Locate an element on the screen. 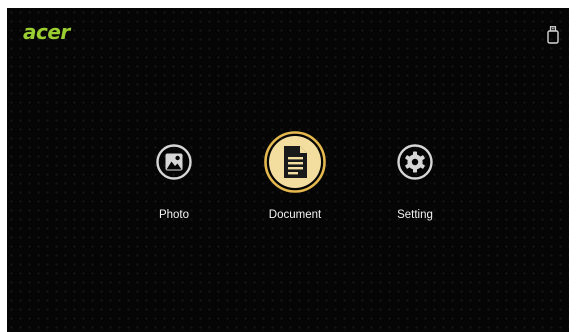  usb-drive-icon is located at coordinates (553, 35).